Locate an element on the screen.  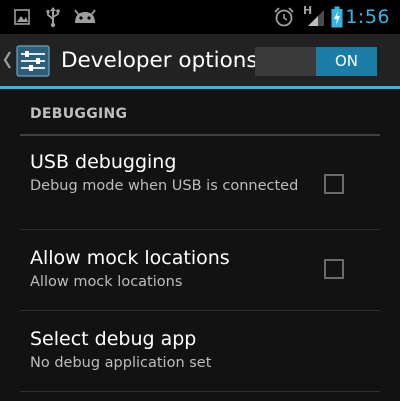
page-title: Developer options is located at coordinates (159, 60).